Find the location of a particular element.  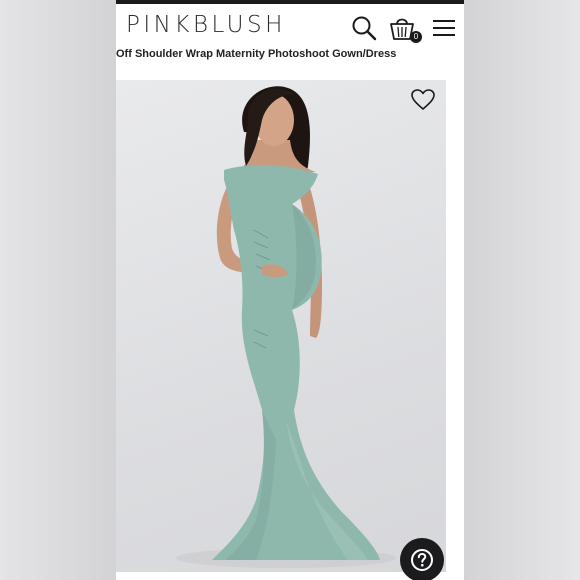

brand-logo: PINKBLUSH is located at coordinates (206, 25).